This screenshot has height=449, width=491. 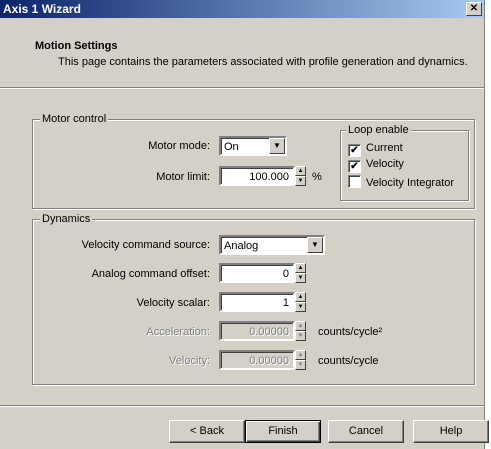 I want to click on motor-limit-input: 100.000, so click(x=257, y=176).